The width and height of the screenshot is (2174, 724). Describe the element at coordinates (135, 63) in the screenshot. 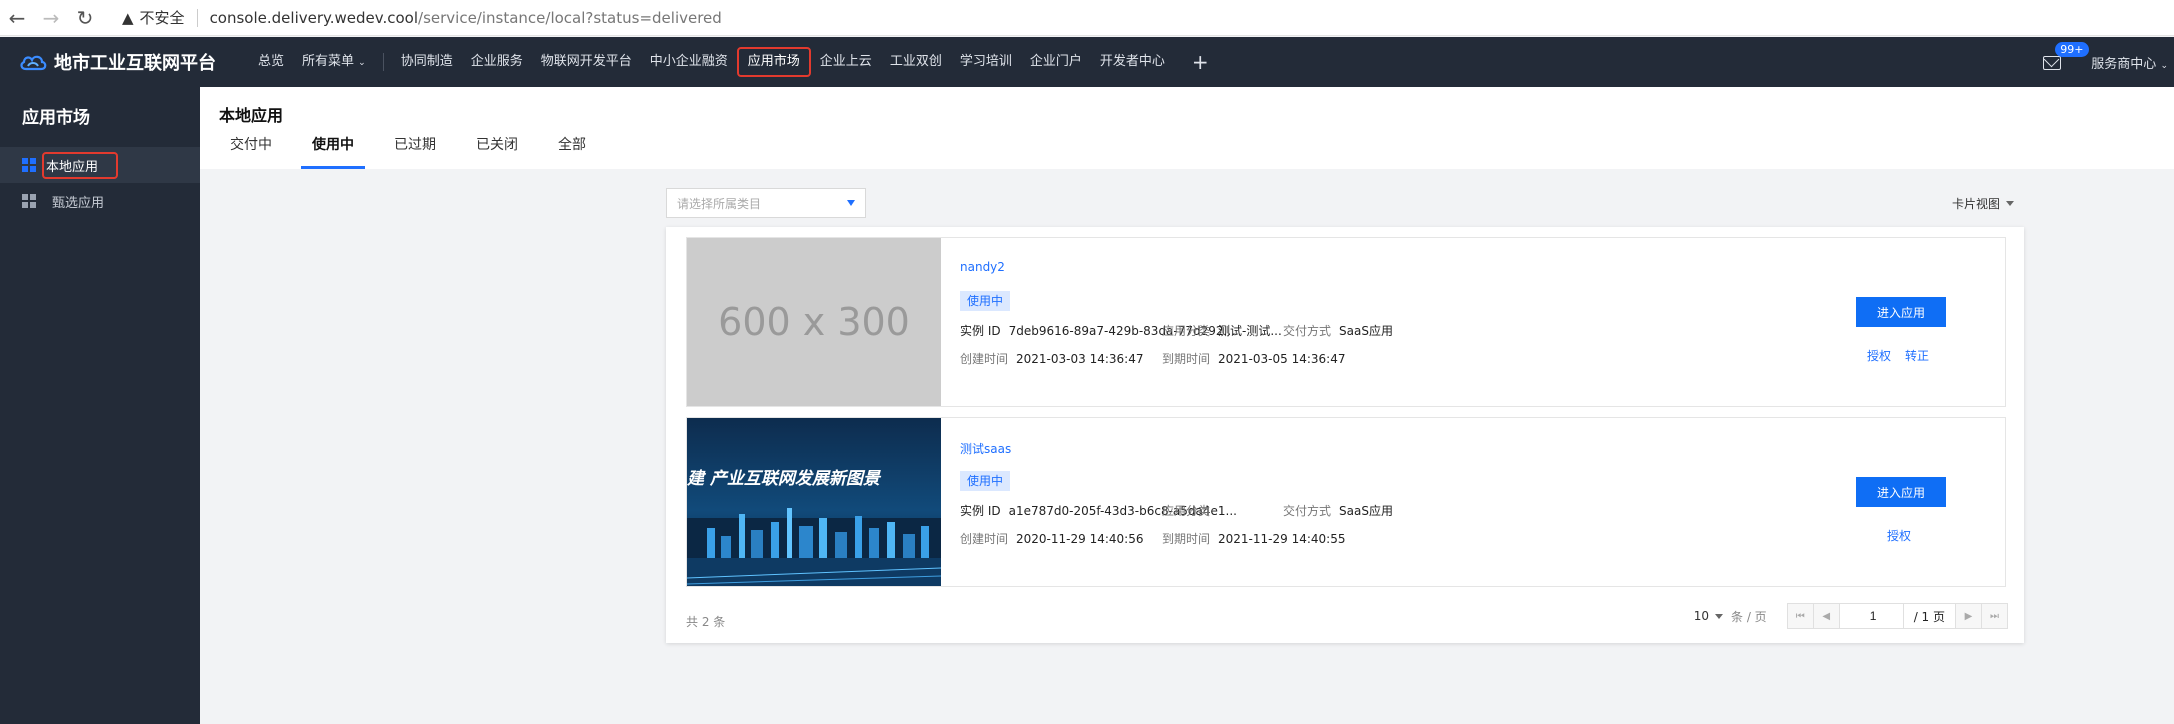

I see `platform-name: 地市工业互联网平台` at that location.